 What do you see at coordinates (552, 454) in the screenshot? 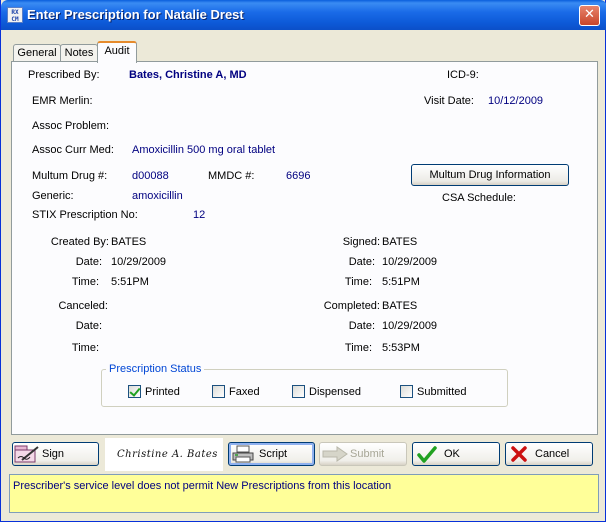
I see `cancel-label: Cancel` at bounding box center [552, 454].